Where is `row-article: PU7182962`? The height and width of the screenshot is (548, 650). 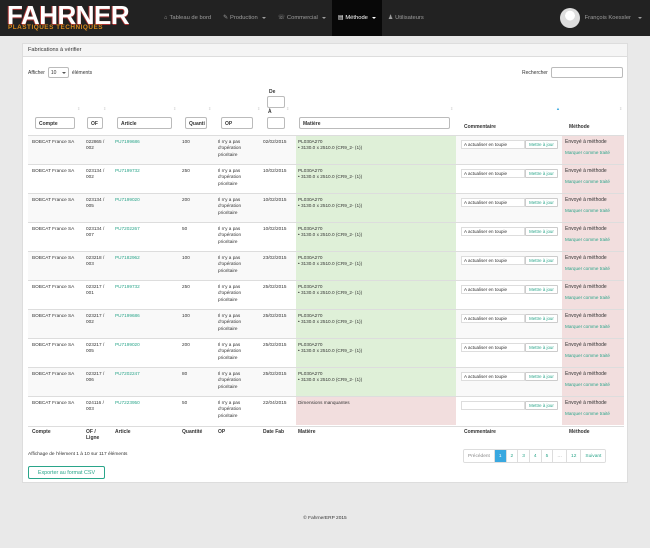 row-article: PU7182962 is located at coordinates (145, 258).